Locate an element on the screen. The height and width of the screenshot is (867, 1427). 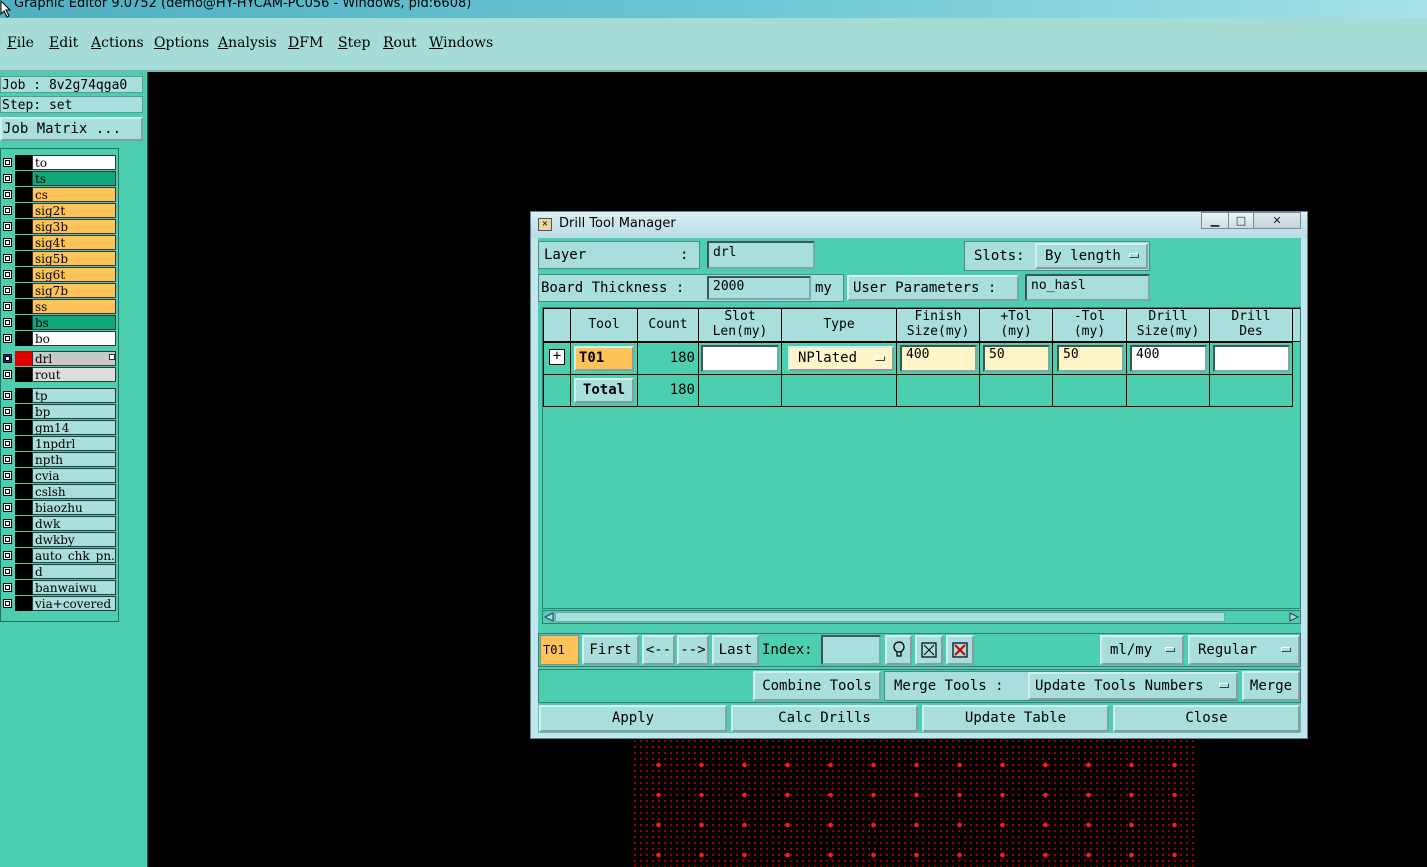
layer-name: d is located at coordinates (74, 571).